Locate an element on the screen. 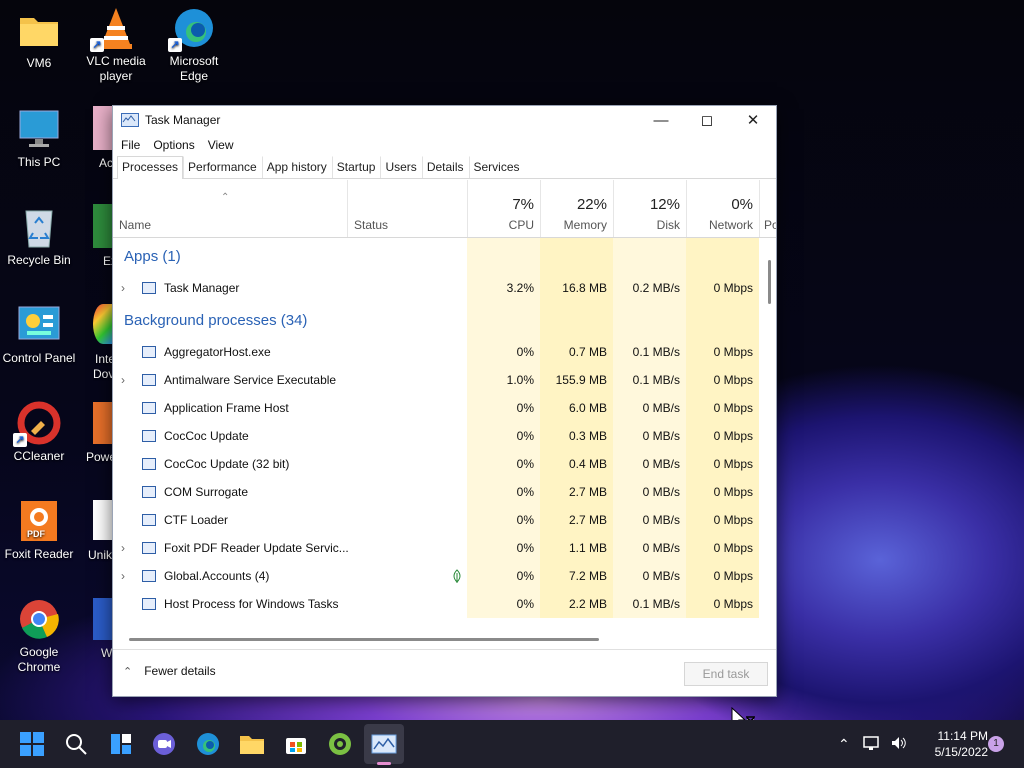  cell-disk: 0.1 MB/s is located at coordinates (649, 380).